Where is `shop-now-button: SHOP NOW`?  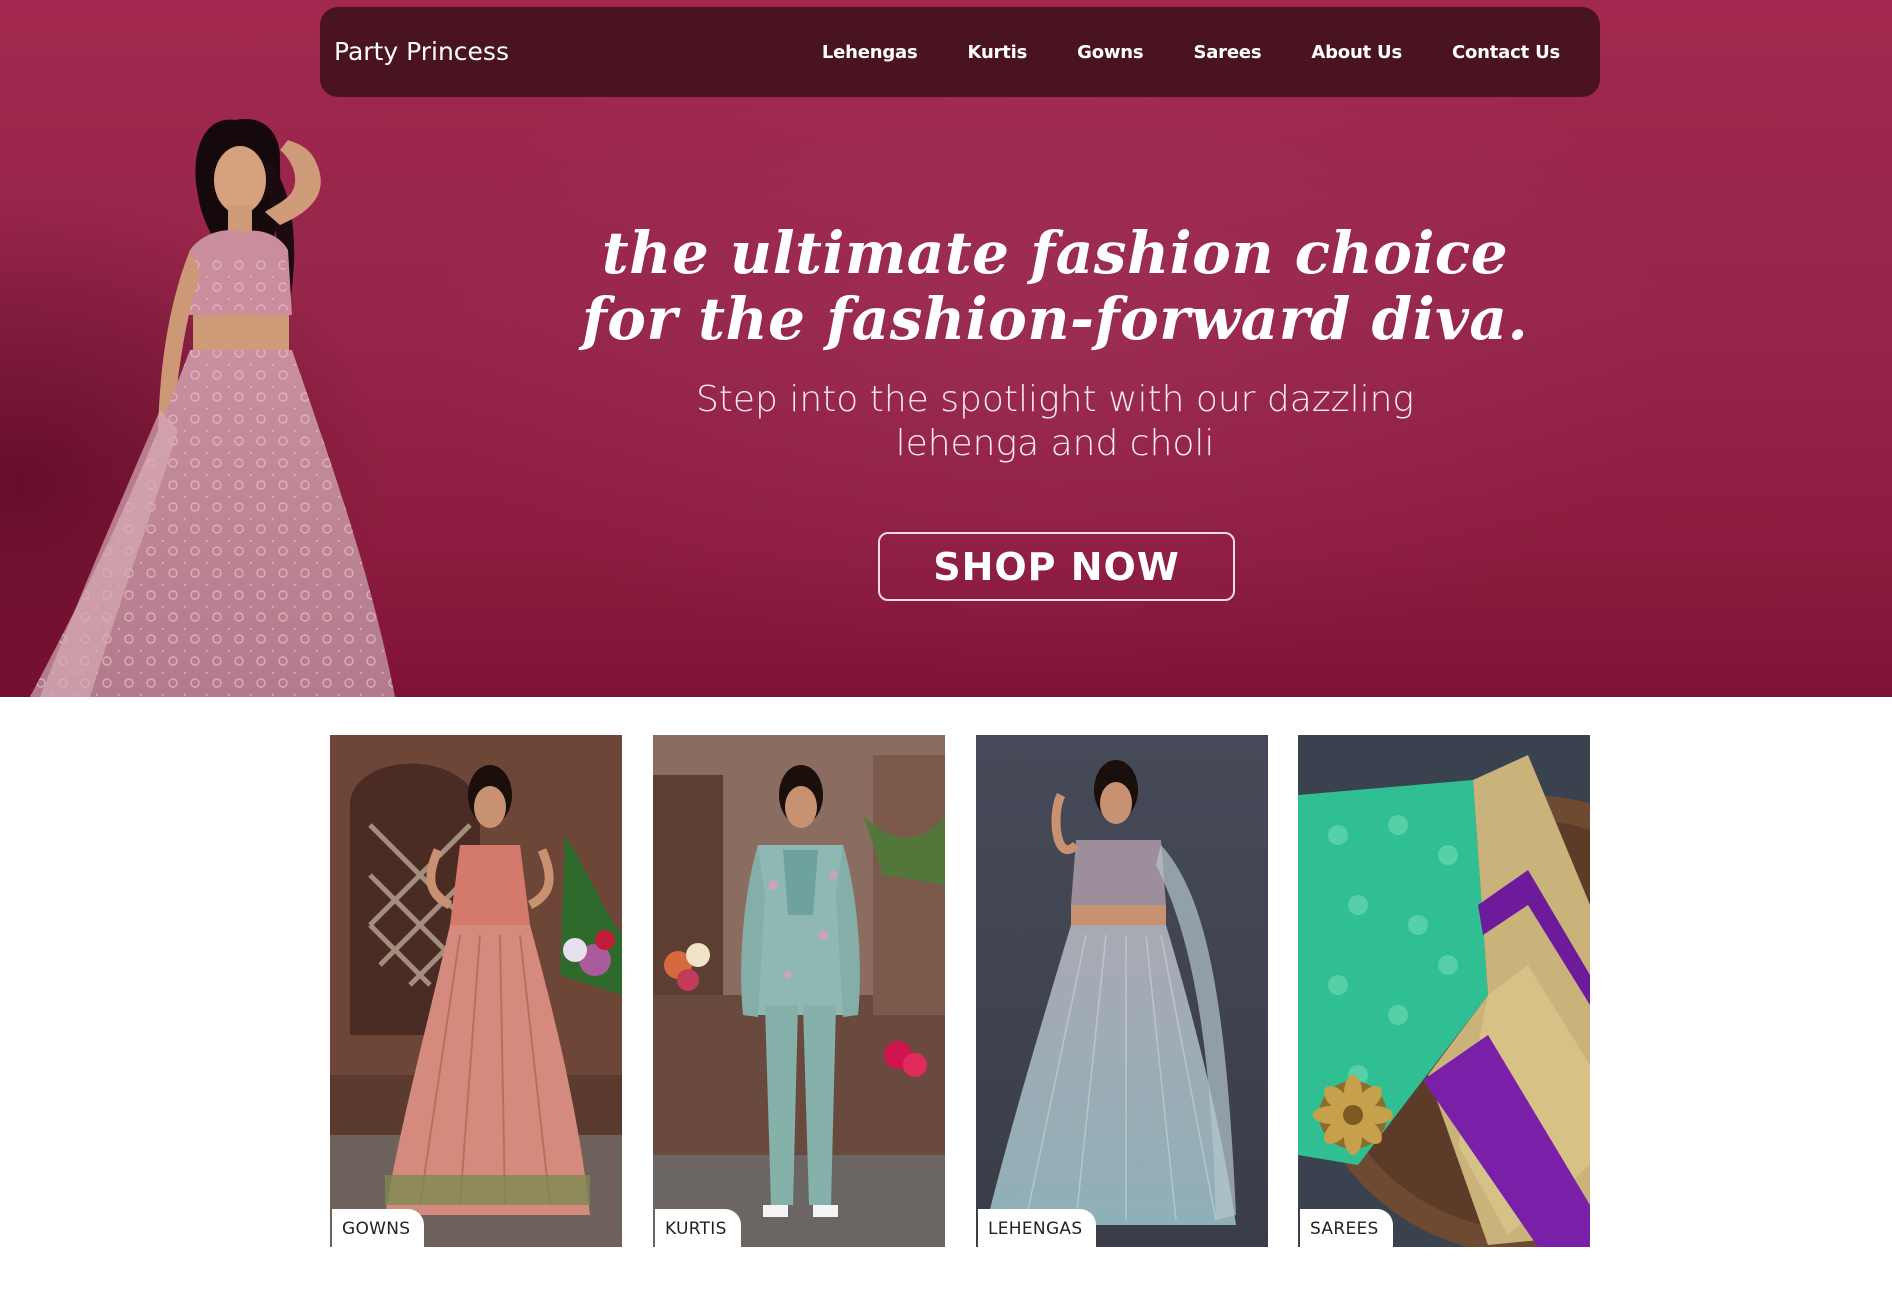
shop-now-button: SHOP NOW is located at coordinates (1056, 566).